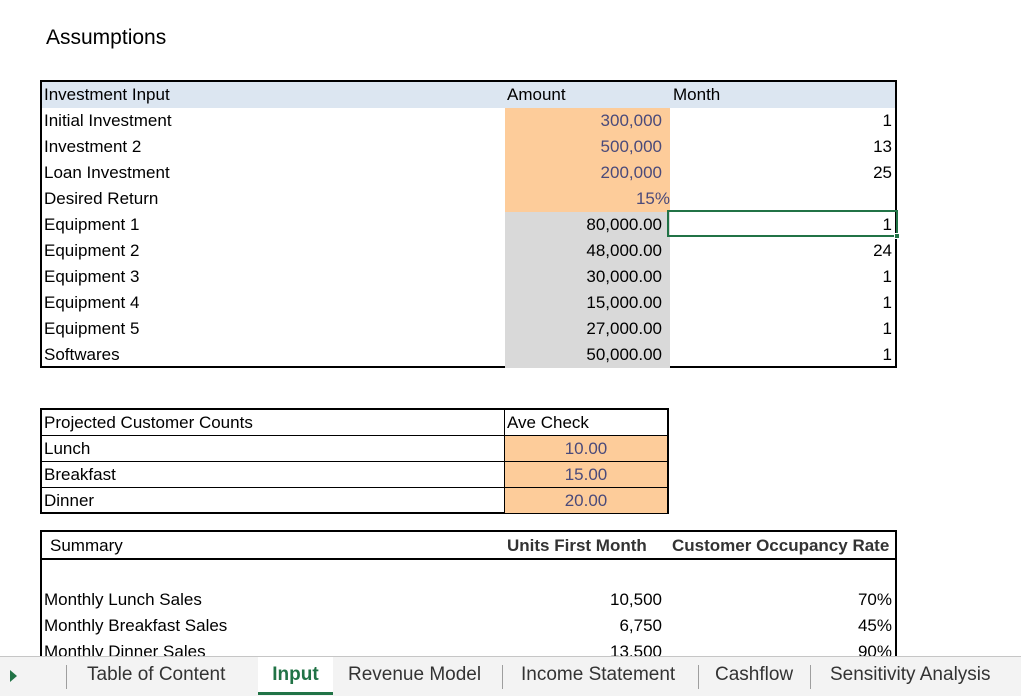 This screenshot has height=696, width=1021. I want to click on summary-header-units: Units First Month, so click(587, 546).